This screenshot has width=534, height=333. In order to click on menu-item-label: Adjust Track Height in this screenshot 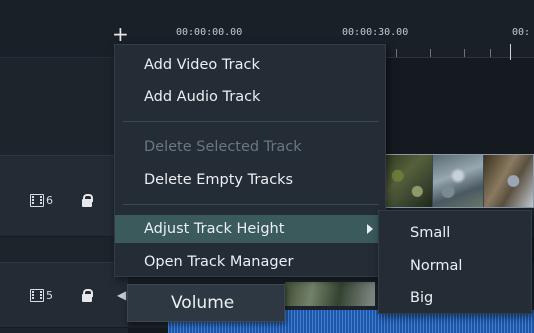, I will do `click(214, 229)`.